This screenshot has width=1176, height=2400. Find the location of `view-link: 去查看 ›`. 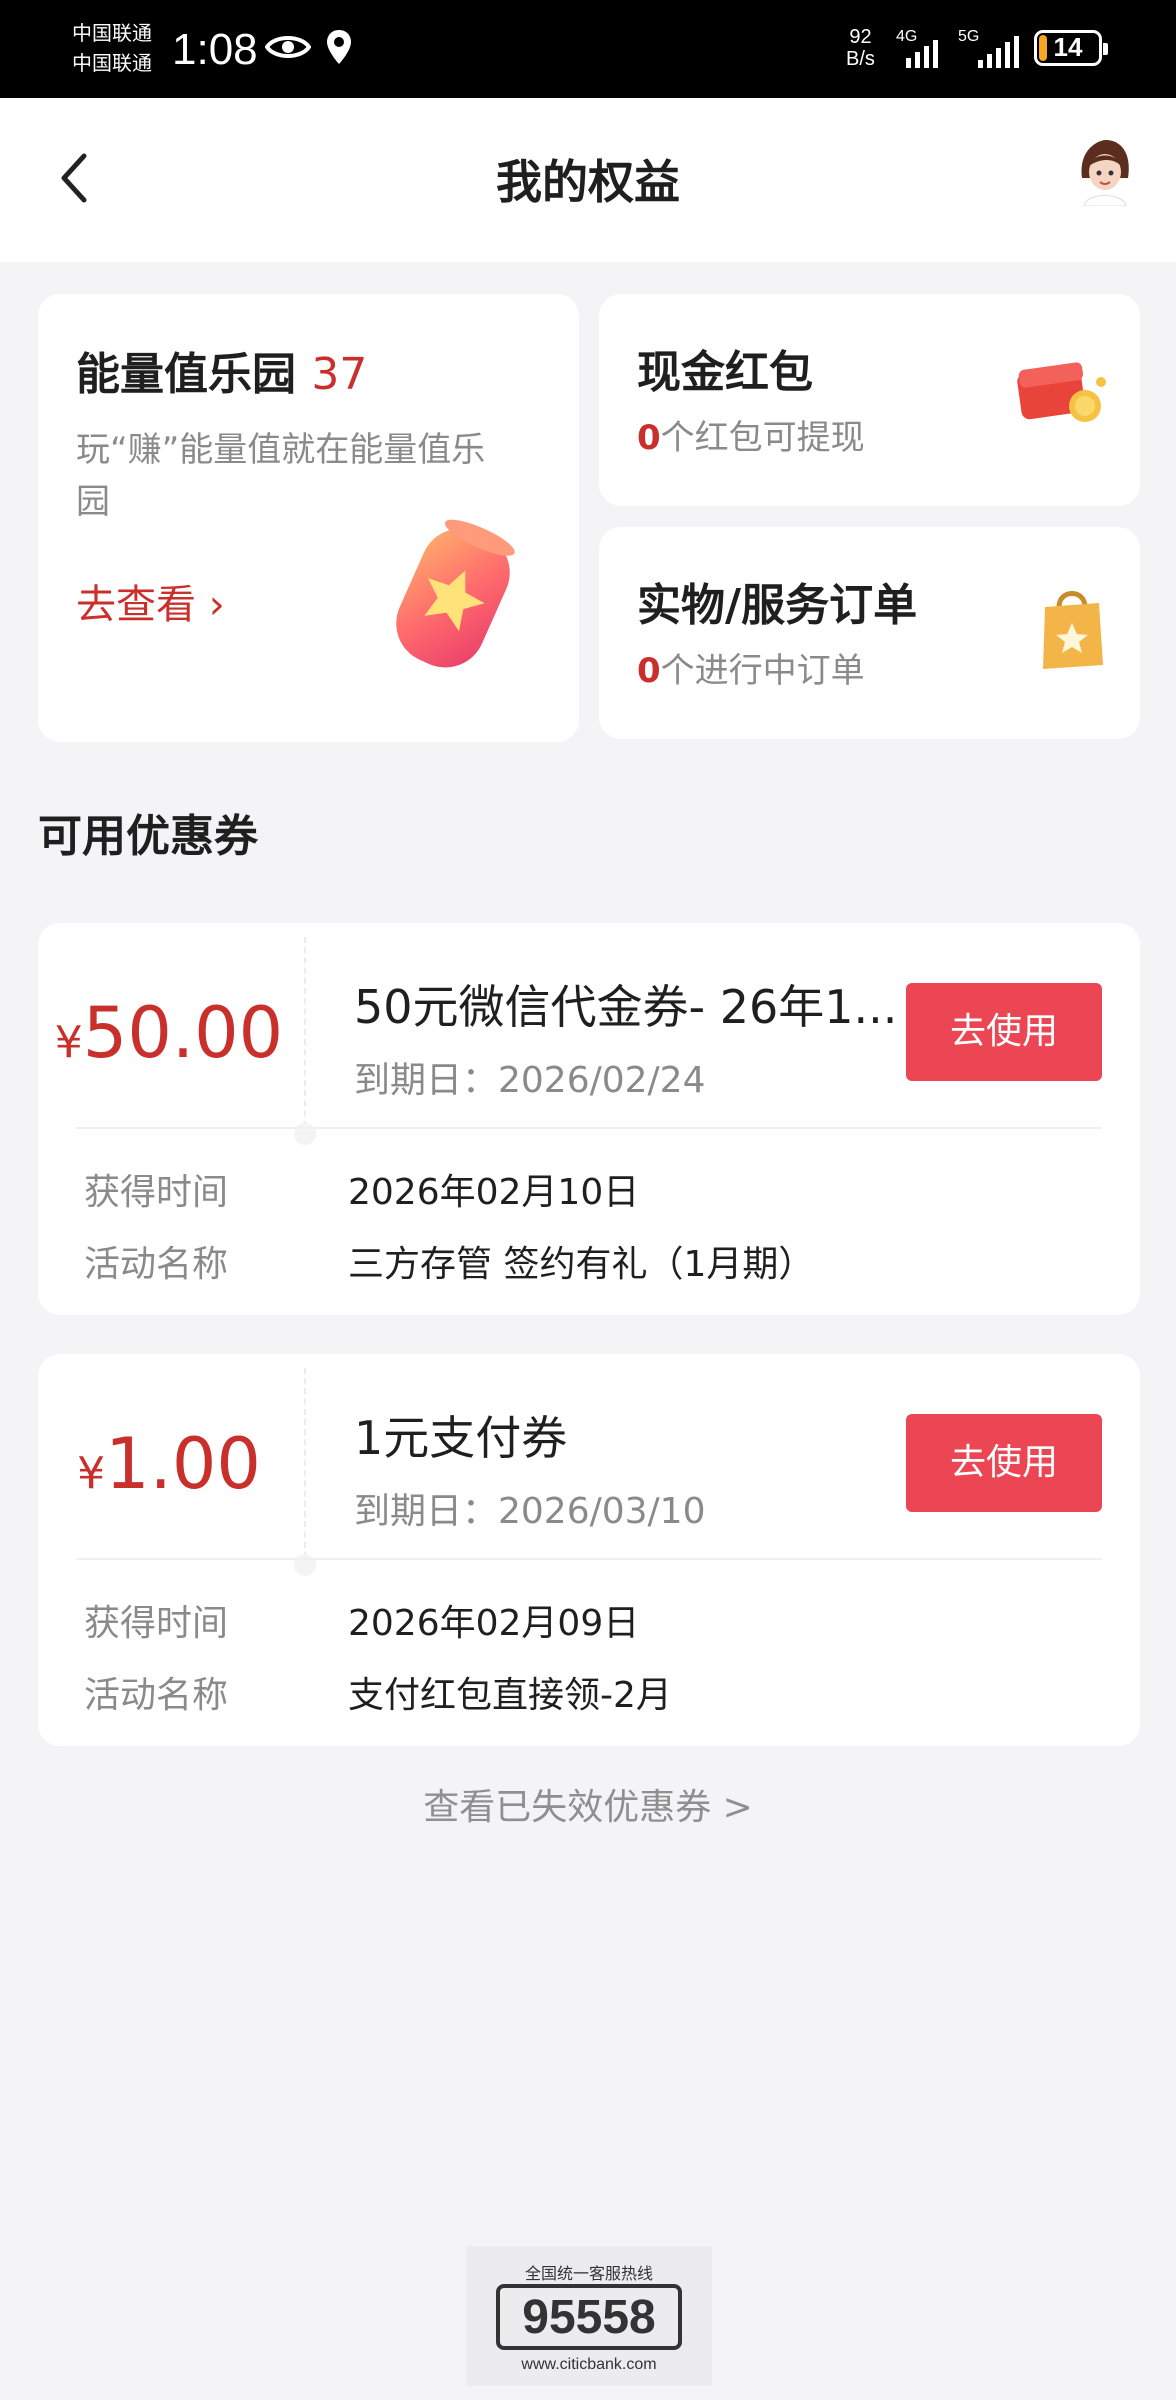

view-link: 去查看 › is located at coordinates (150, 601).